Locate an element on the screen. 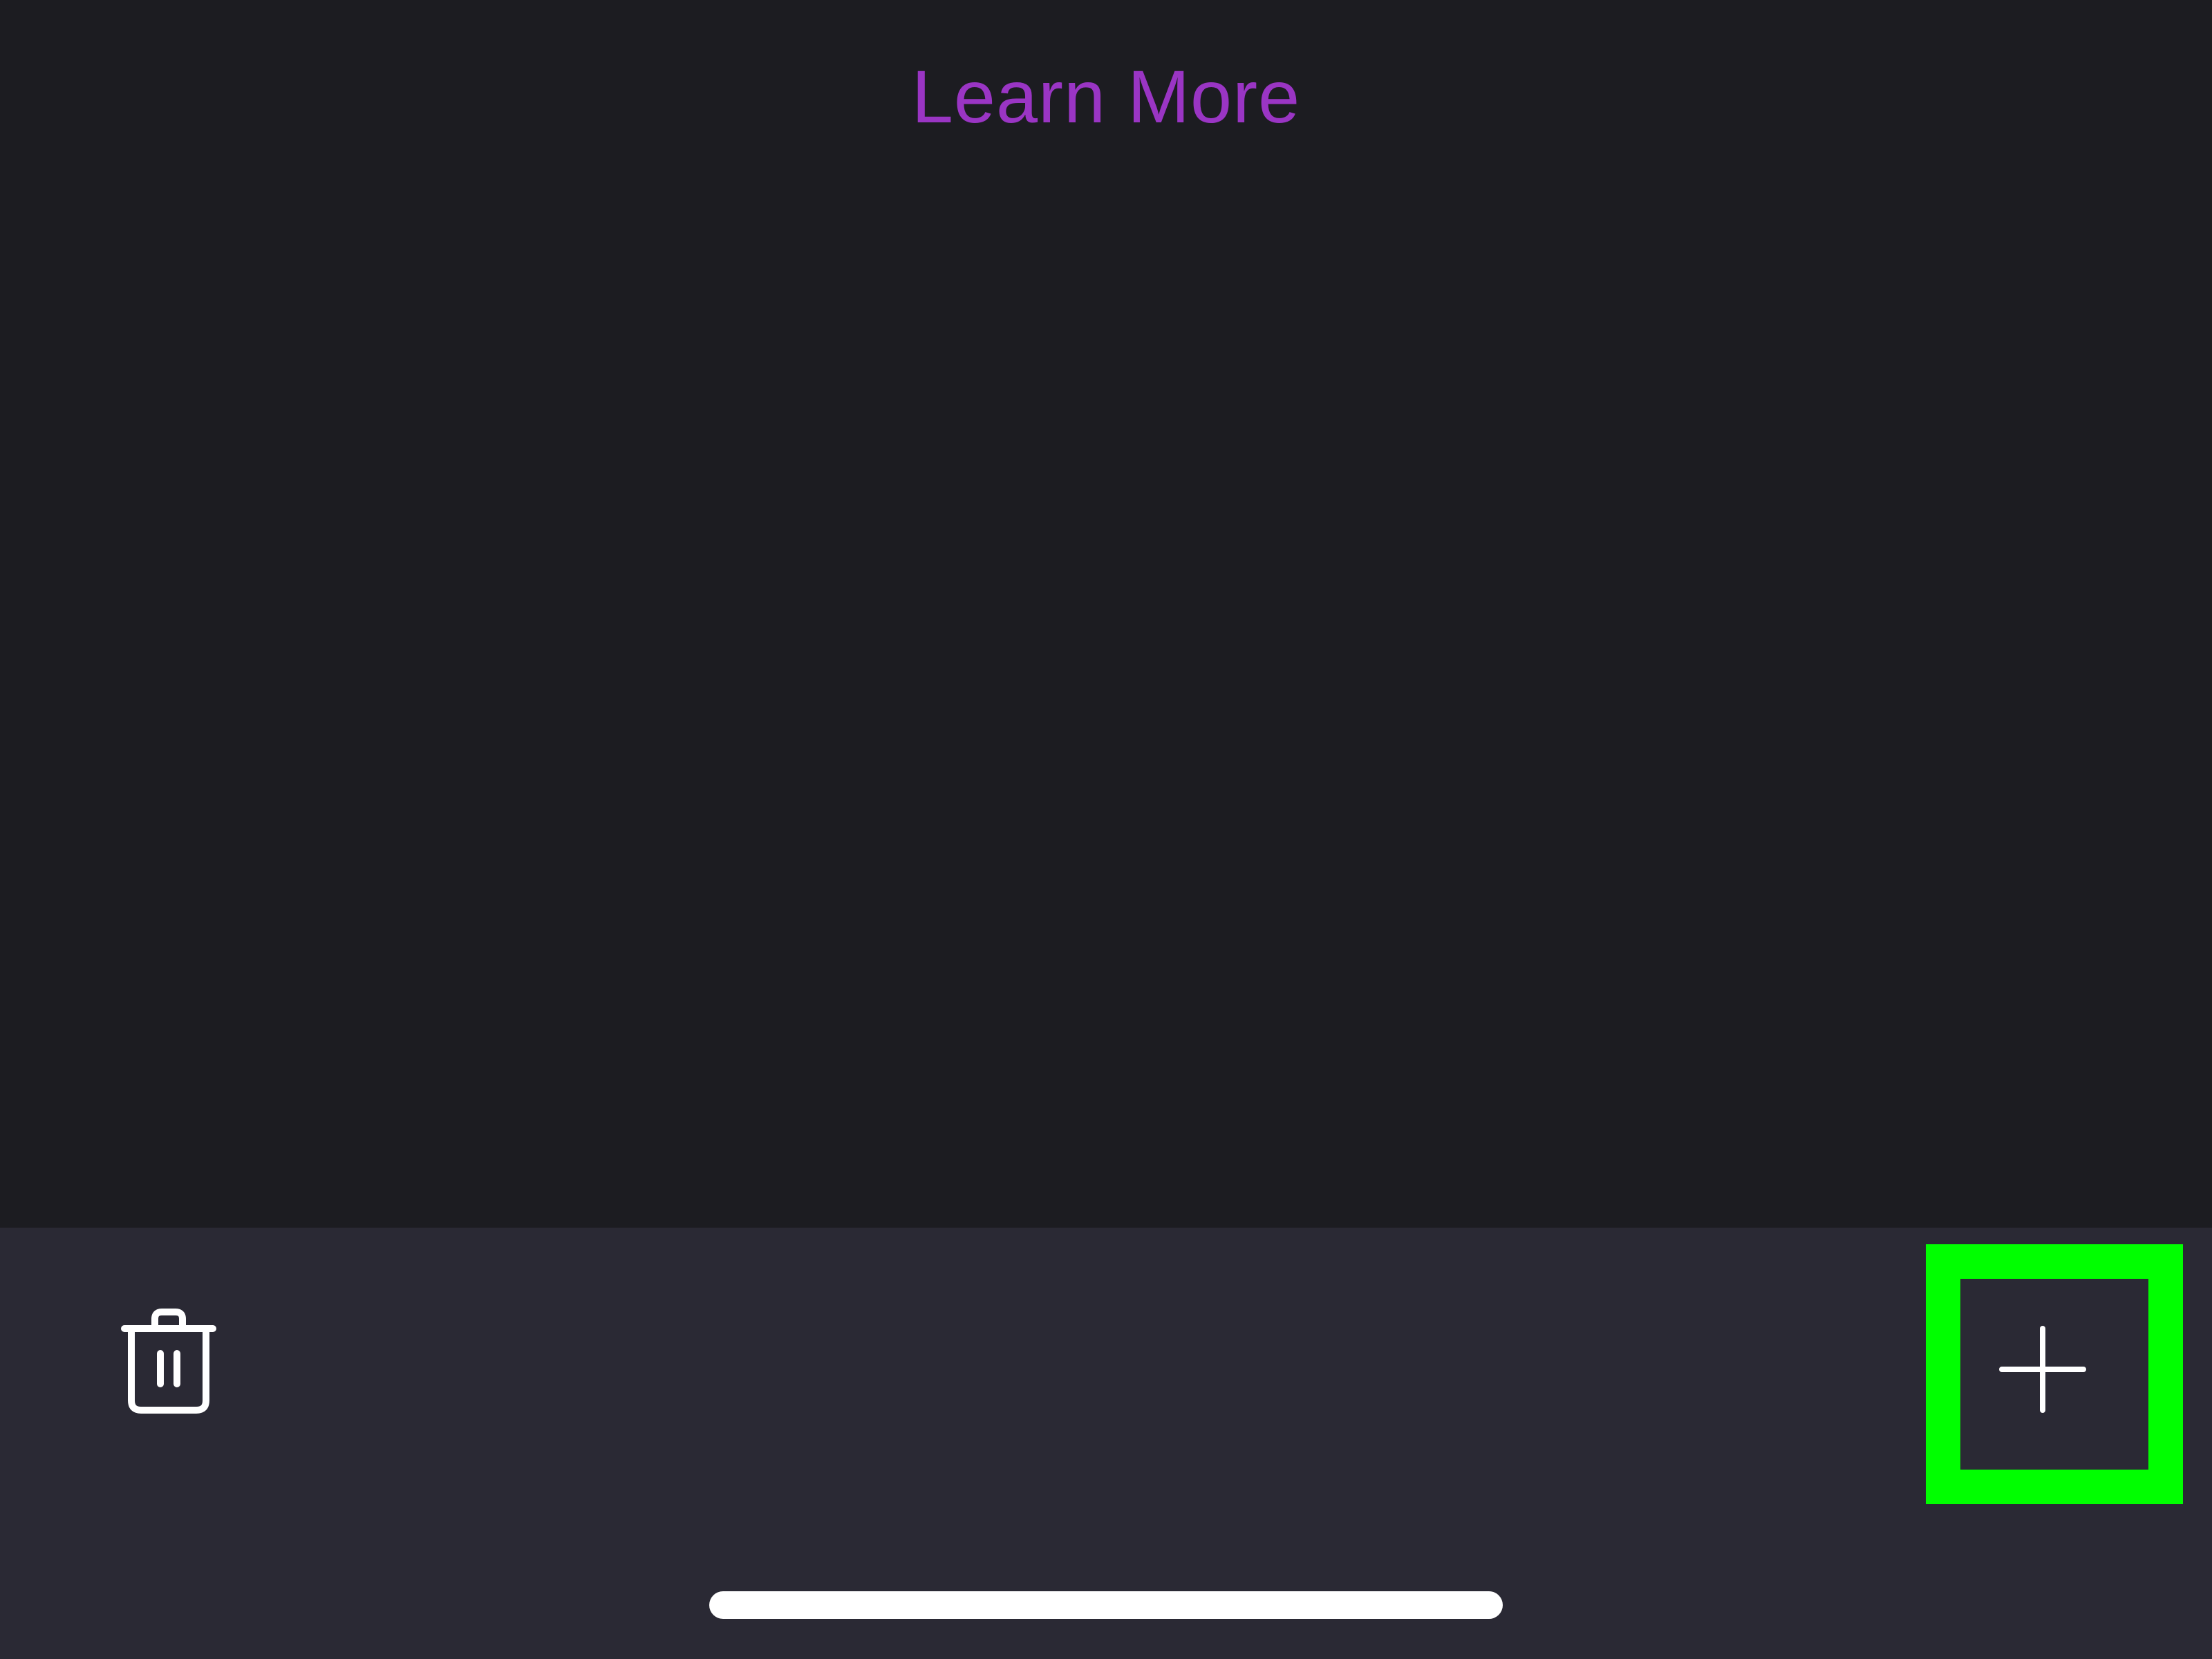 The height and width of the screenshot is (1659, 2212). delete-button is located at coordinates (168, 1360).